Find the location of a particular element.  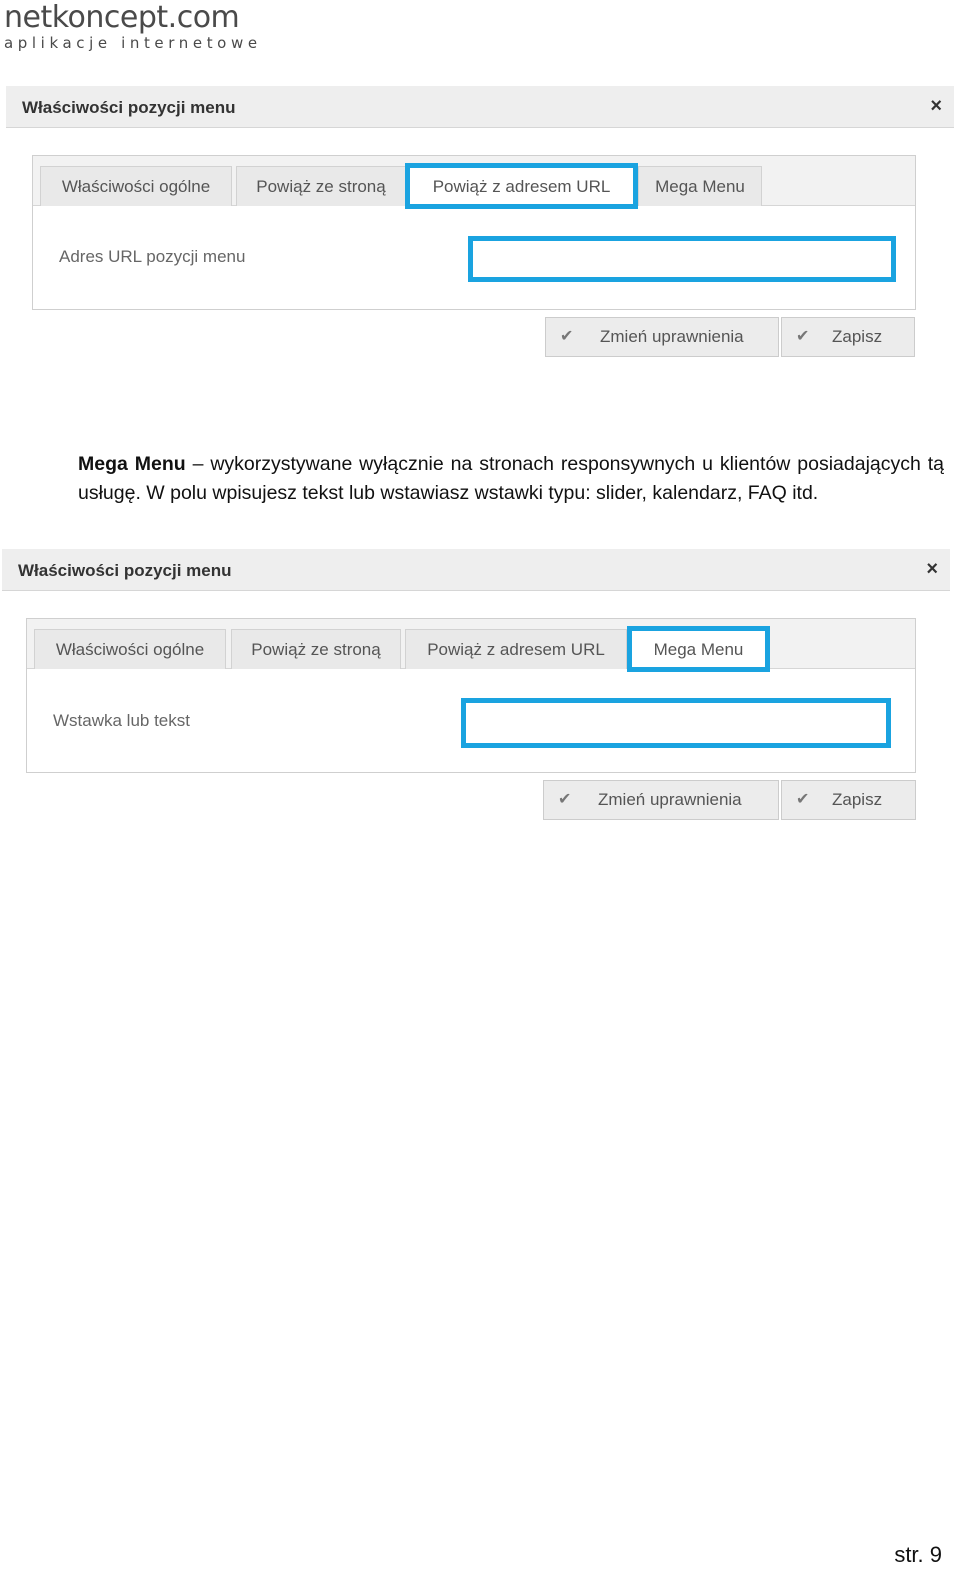

netkoncept-logo: netkoncept.com aplikacje internetowe is located at coordinates (133, 26).